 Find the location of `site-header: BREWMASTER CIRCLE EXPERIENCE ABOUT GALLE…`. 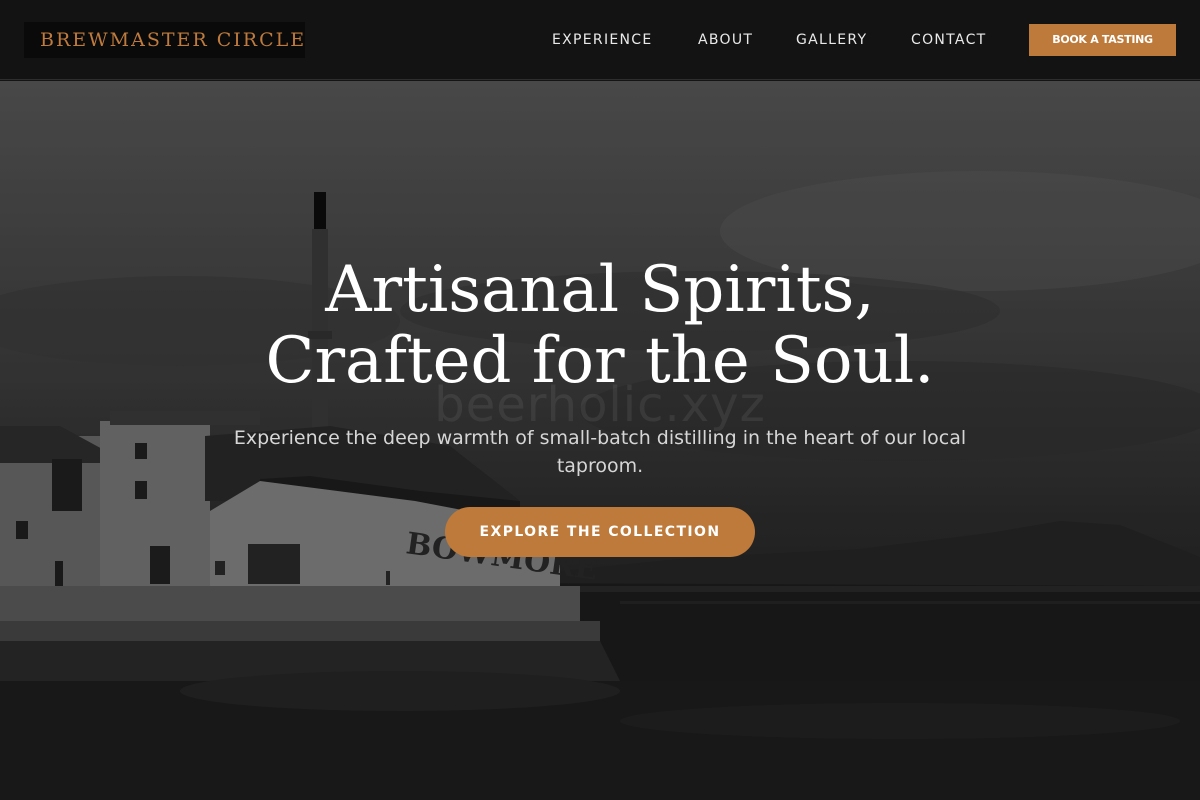

site-header: BREWMASTER CIRCLE EXPERIENCE ABOUT GALLE… is located at coordinates (600, 40).